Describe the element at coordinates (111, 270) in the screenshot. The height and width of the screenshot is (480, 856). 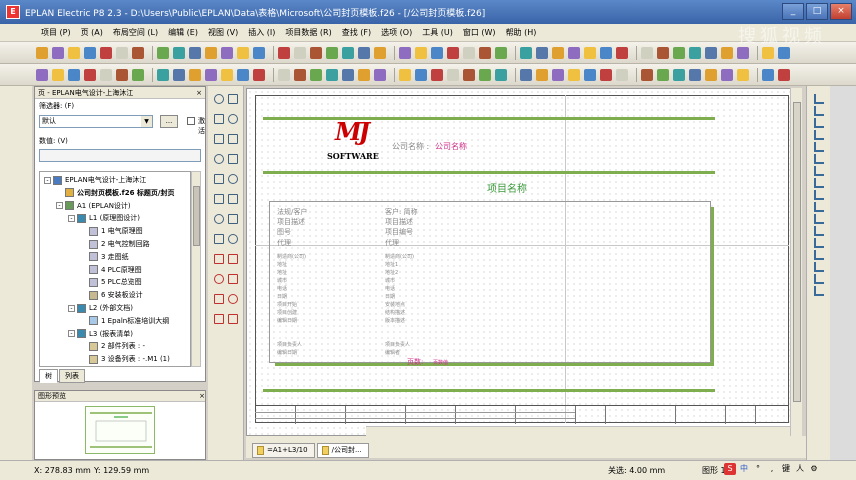
I see `tree-item: 4 PLC原理图` at that location.